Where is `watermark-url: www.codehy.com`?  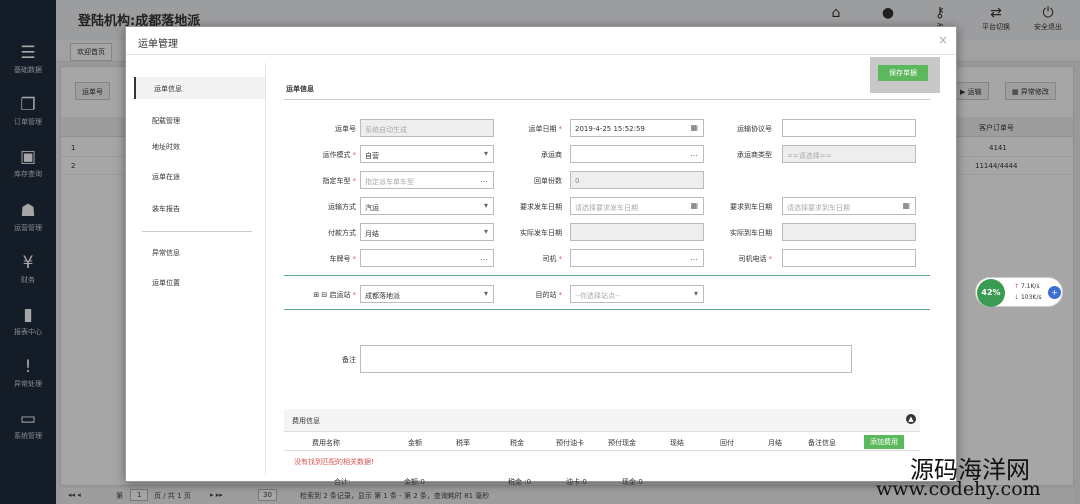
watermark-url: www.codehy.com is located at coordinates (958, 489).